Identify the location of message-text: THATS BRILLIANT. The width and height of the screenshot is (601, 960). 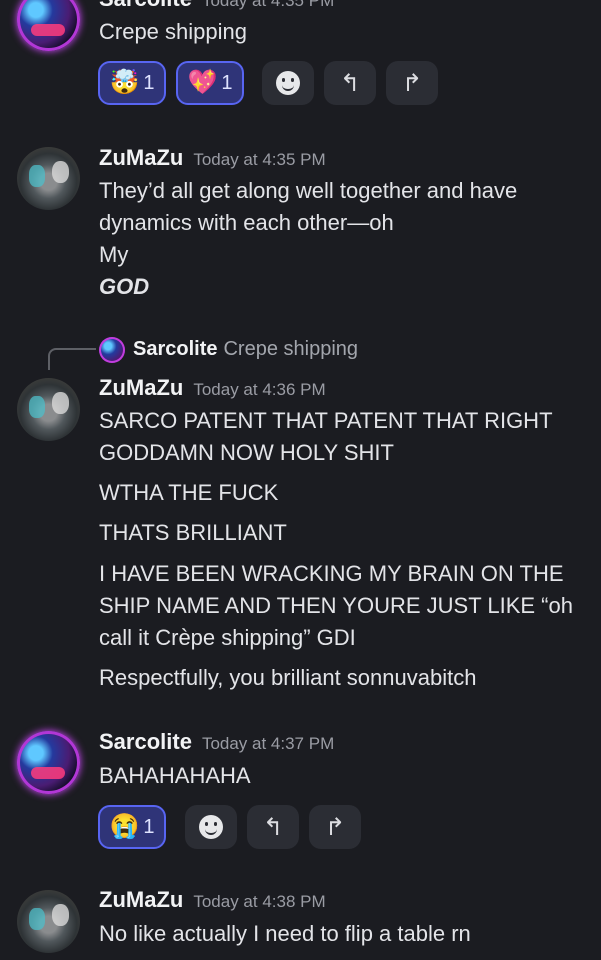
(193, 532).